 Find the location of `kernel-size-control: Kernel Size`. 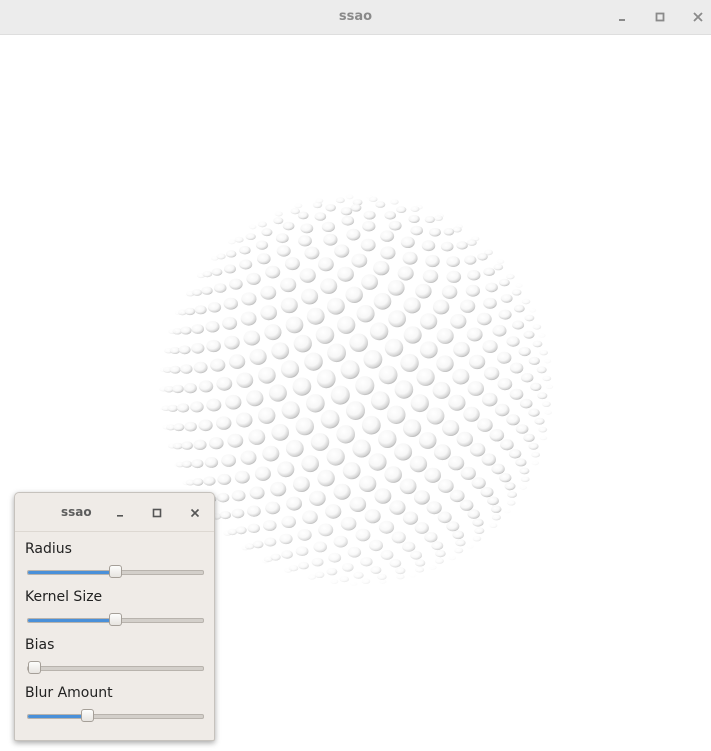

kernel-size-control: Kernel Size is located at coordinates (115, 609).